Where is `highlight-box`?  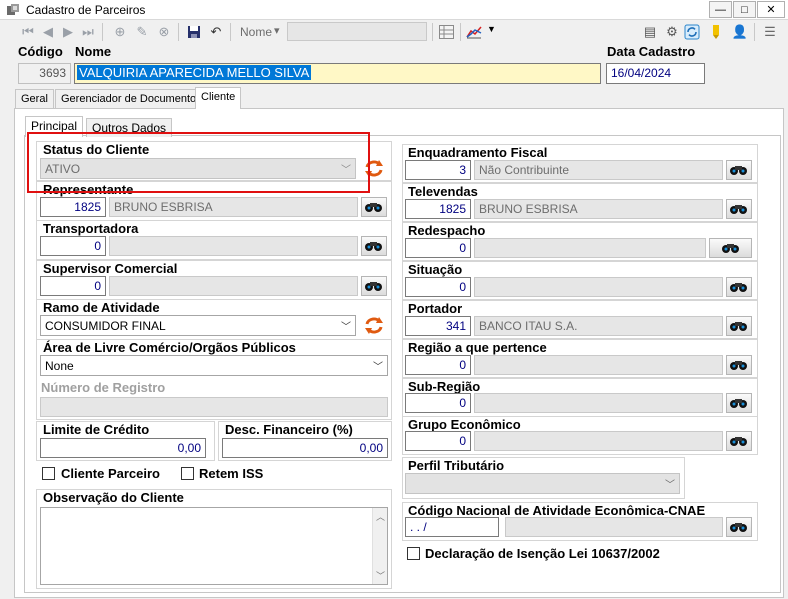
highlight-box is located at coordinates (198, 162).